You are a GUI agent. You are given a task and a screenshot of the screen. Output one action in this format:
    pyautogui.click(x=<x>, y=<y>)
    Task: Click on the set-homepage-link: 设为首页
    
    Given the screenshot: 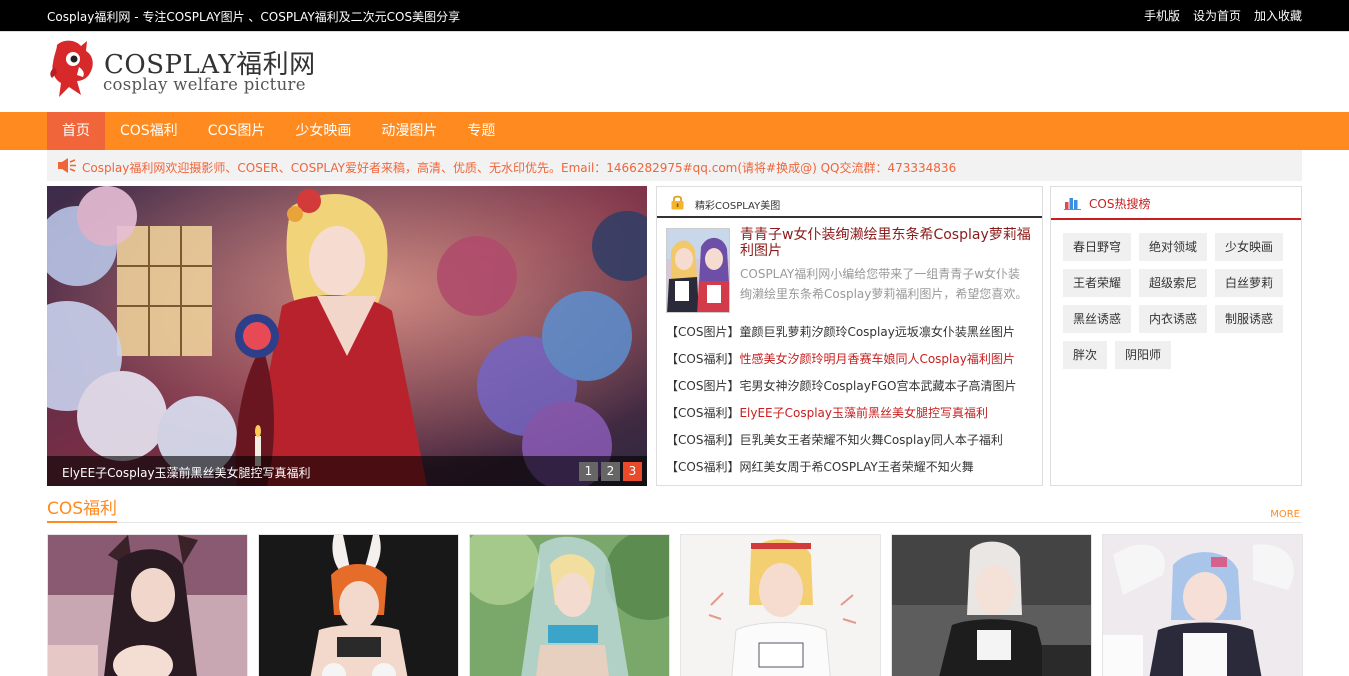 What is the action you would take?
    pyautogui.click(x=1217, y=15)
    